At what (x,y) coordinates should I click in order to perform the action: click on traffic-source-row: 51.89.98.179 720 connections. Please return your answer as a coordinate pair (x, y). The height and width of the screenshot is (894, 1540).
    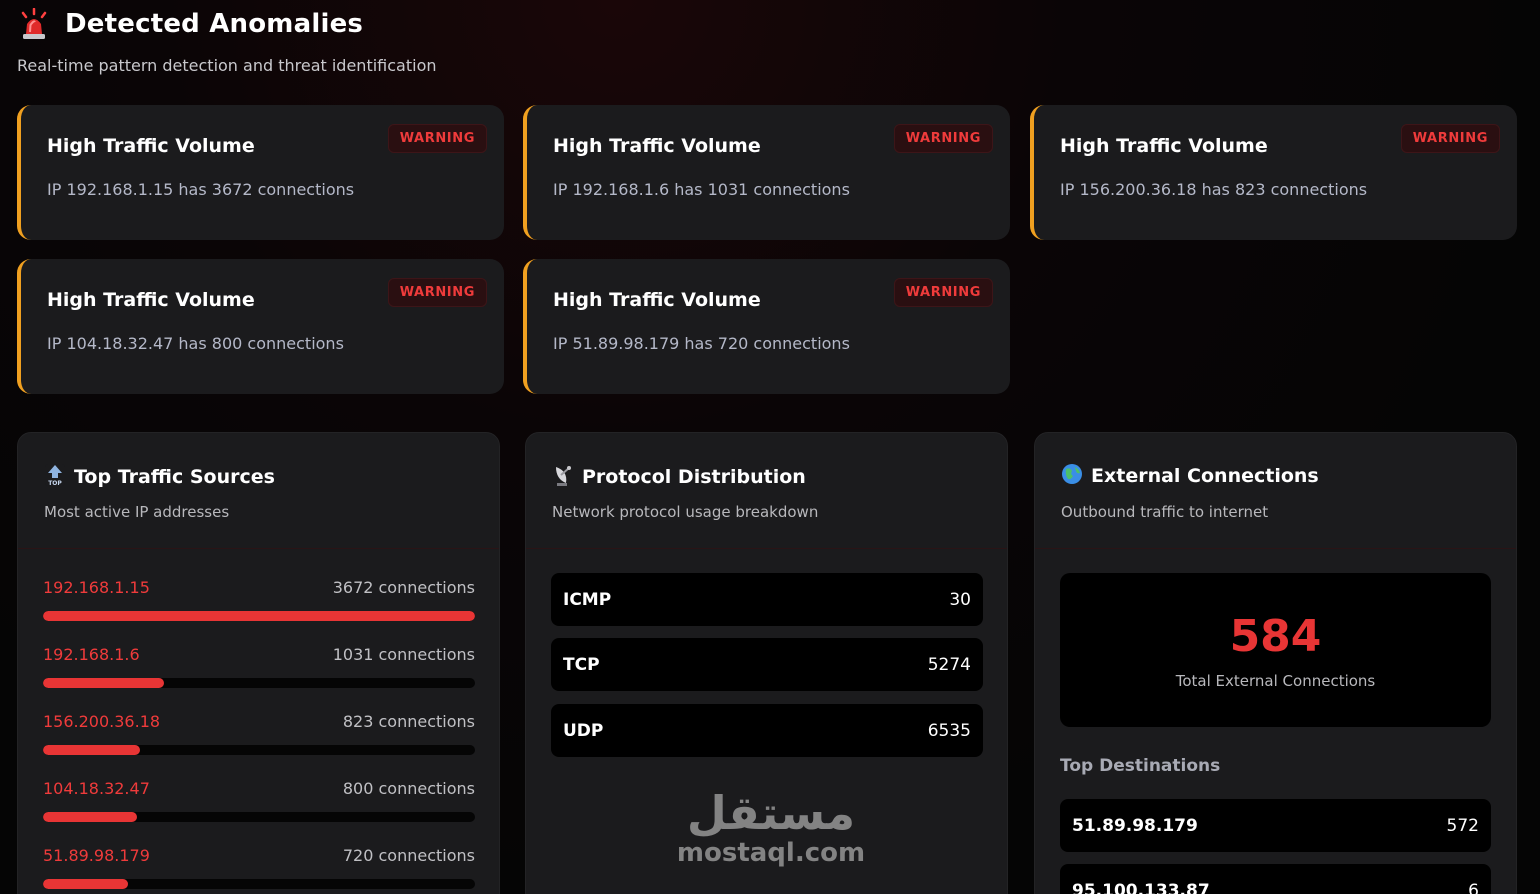
    Looking at the image, I should click on (259, 867).